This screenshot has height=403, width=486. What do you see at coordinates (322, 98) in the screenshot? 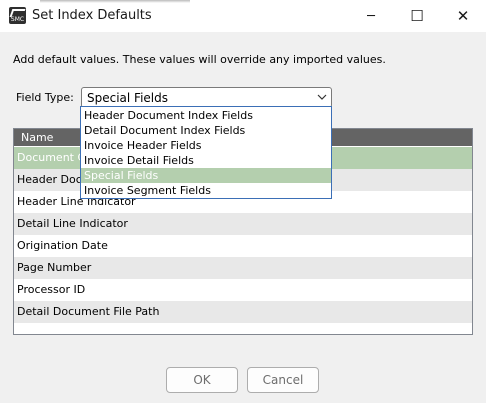
I see `chevron-down-icon` at bounding box center [322, 98].